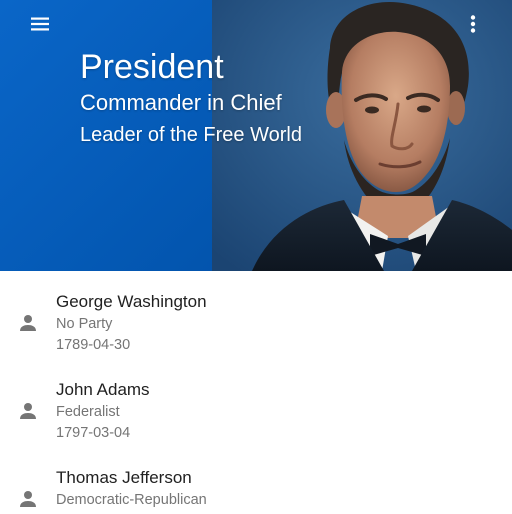 The image size is (512, 514). I want to click on header-title: President, so click(152, 67).